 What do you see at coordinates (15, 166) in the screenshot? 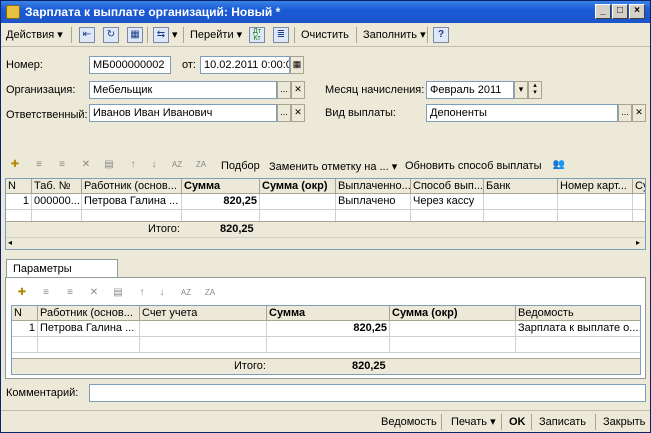
I see `add-row-icon: ✚` at bounding box center [15, 166].